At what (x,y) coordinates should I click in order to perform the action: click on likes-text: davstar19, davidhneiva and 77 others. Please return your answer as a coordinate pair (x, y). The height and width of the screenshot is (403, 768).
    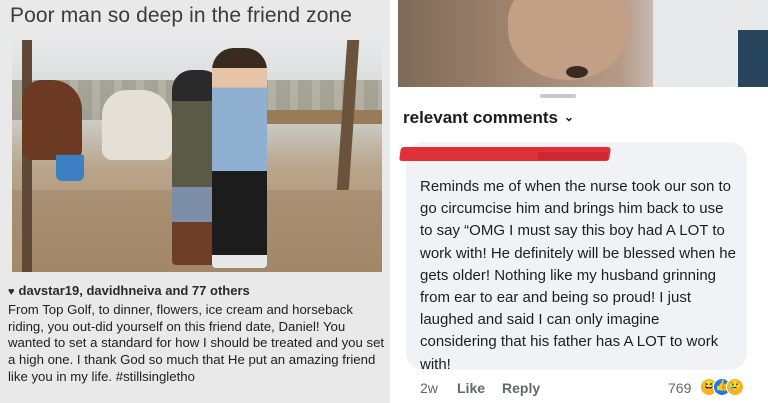
    Looking at the image, I should click on (134, 290).